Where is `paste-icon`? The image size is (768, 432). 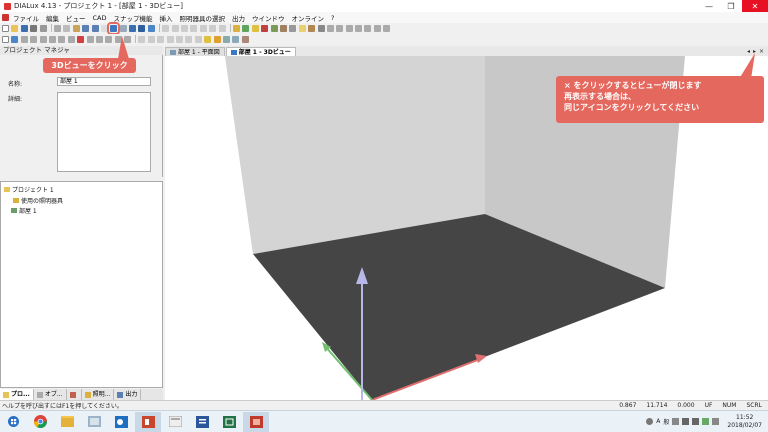
paste-icon is located at coordinates (76, 28).